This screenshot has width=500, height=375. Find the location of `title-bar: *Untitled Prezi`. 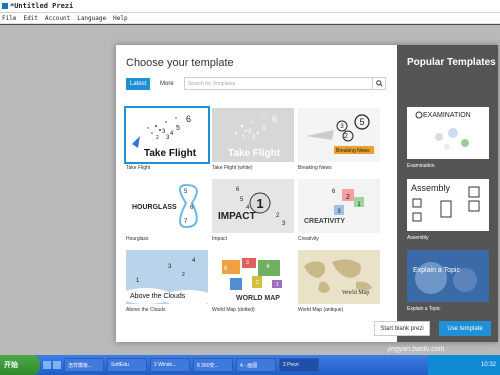

title-bar: *Untitled Prezi is located at coordinates (250, 6).